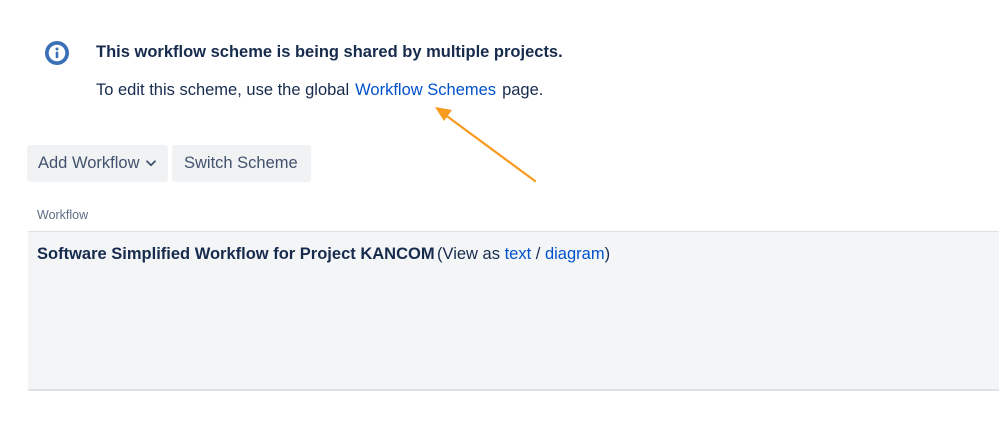 This screenshot has width=999, height=426. I want to click on view-as-prefix: (View as, so click(468, 254).